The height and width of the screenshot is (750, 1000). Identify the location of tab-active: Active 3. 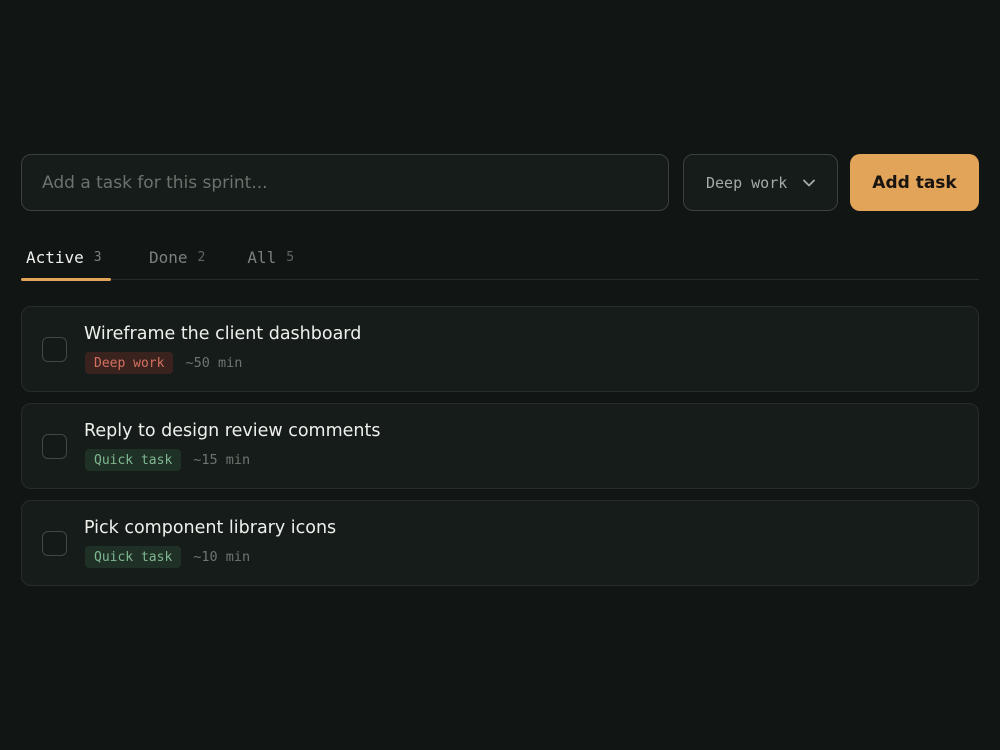
(66, 257).